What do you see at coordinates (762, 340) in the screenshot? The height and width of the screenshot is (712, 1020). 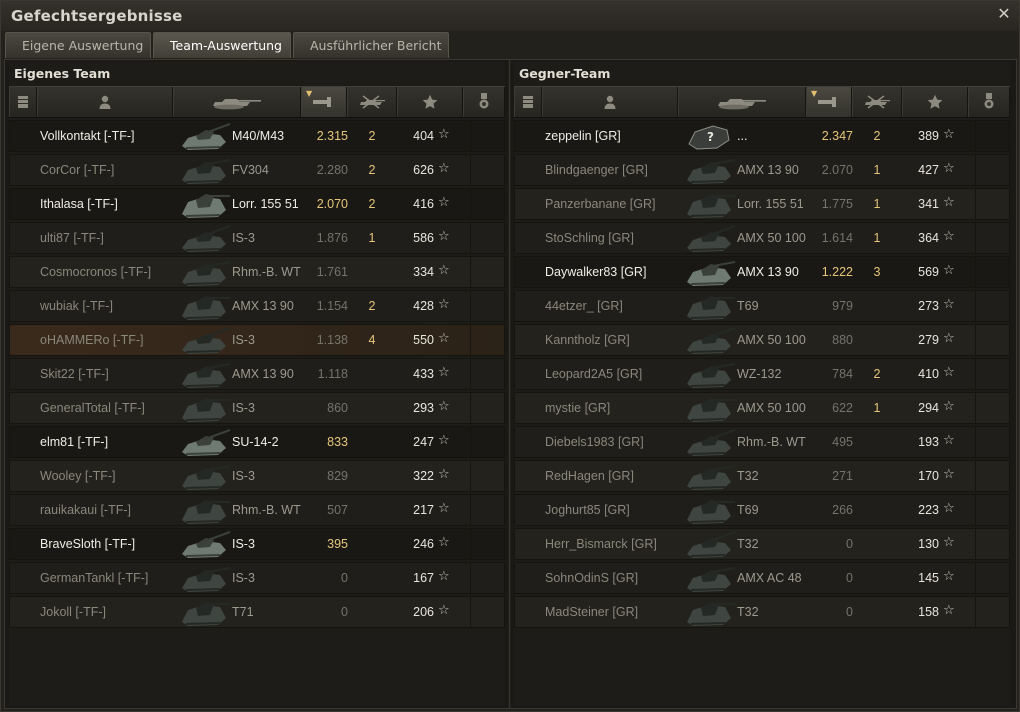 I see `player-row: Kanntholz [GR] AMX 50 100 880 279 ☆` at bounding box center [762, 340].